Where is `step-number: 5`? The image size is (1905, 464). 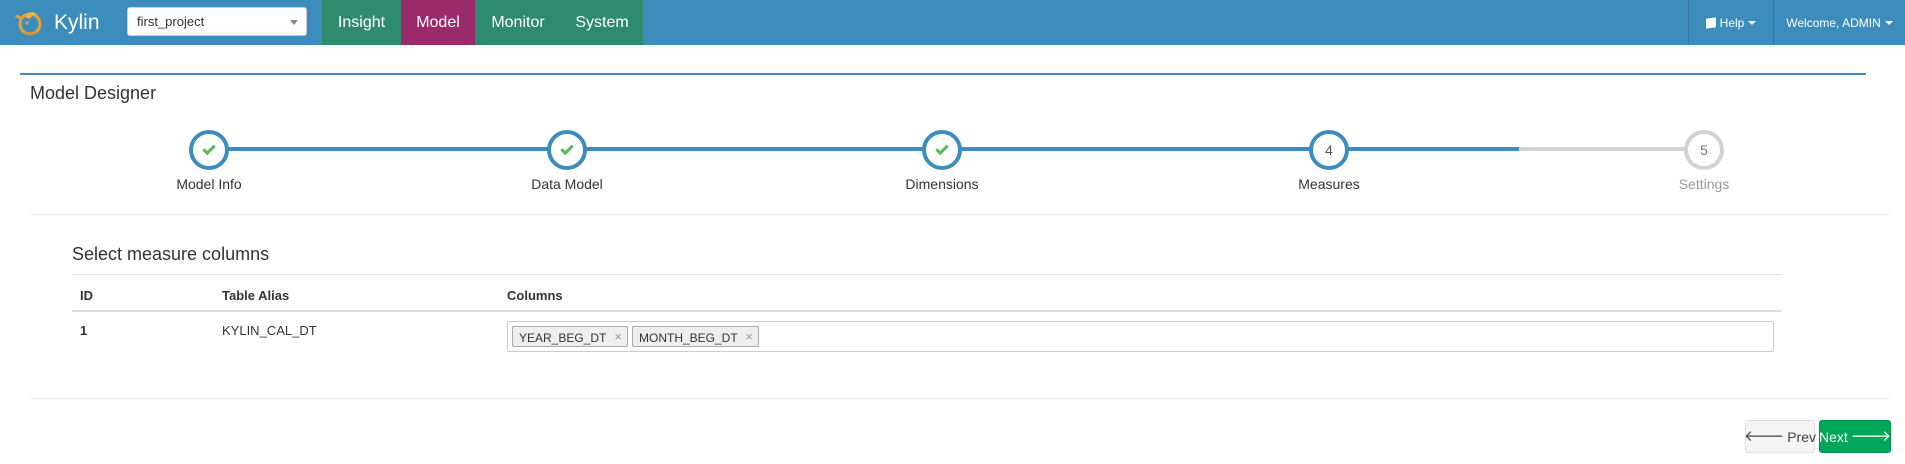
step-number: 5 is located at coordinates (1704, 150).